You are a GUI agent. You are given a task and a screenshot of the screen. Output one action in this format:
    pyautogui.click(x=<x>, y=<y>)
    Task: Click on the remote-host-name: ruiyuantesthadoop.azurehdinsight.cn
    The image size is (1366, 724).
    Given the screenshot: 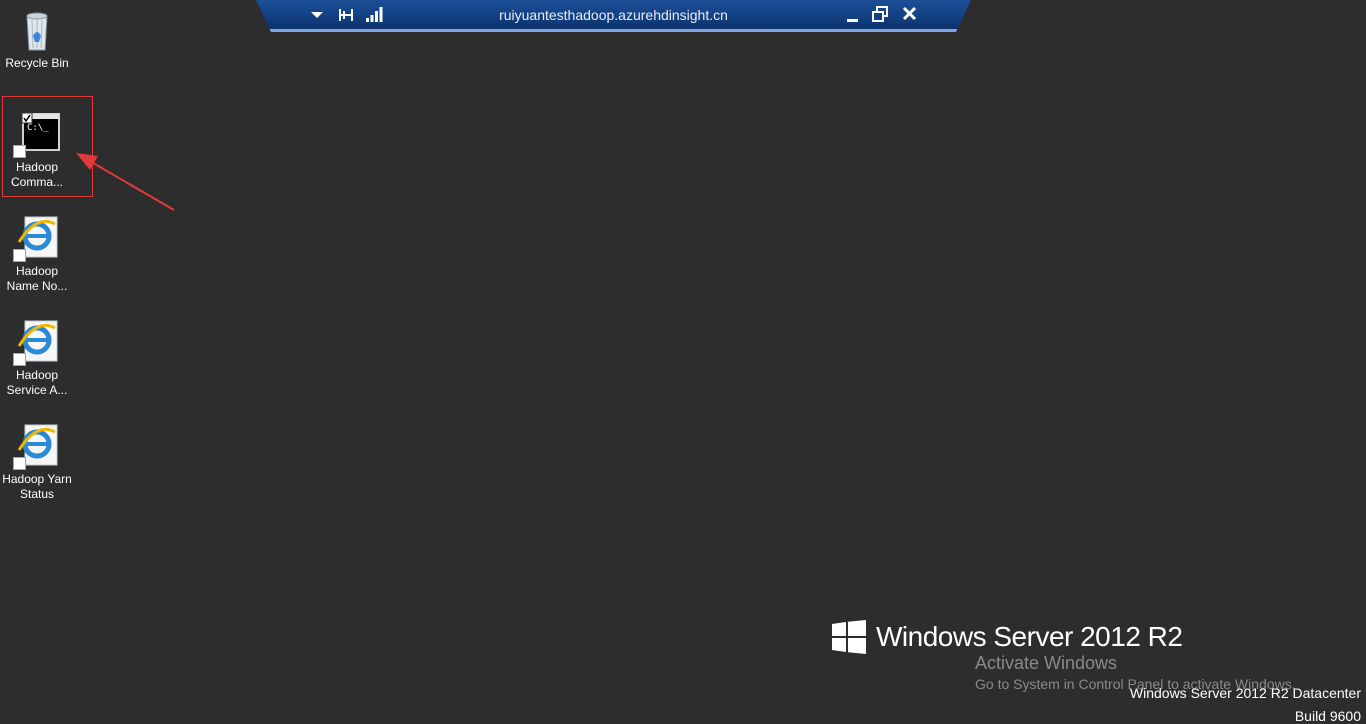 What is the action you would take?
    pyautogui.click(x=613, y=15)
    